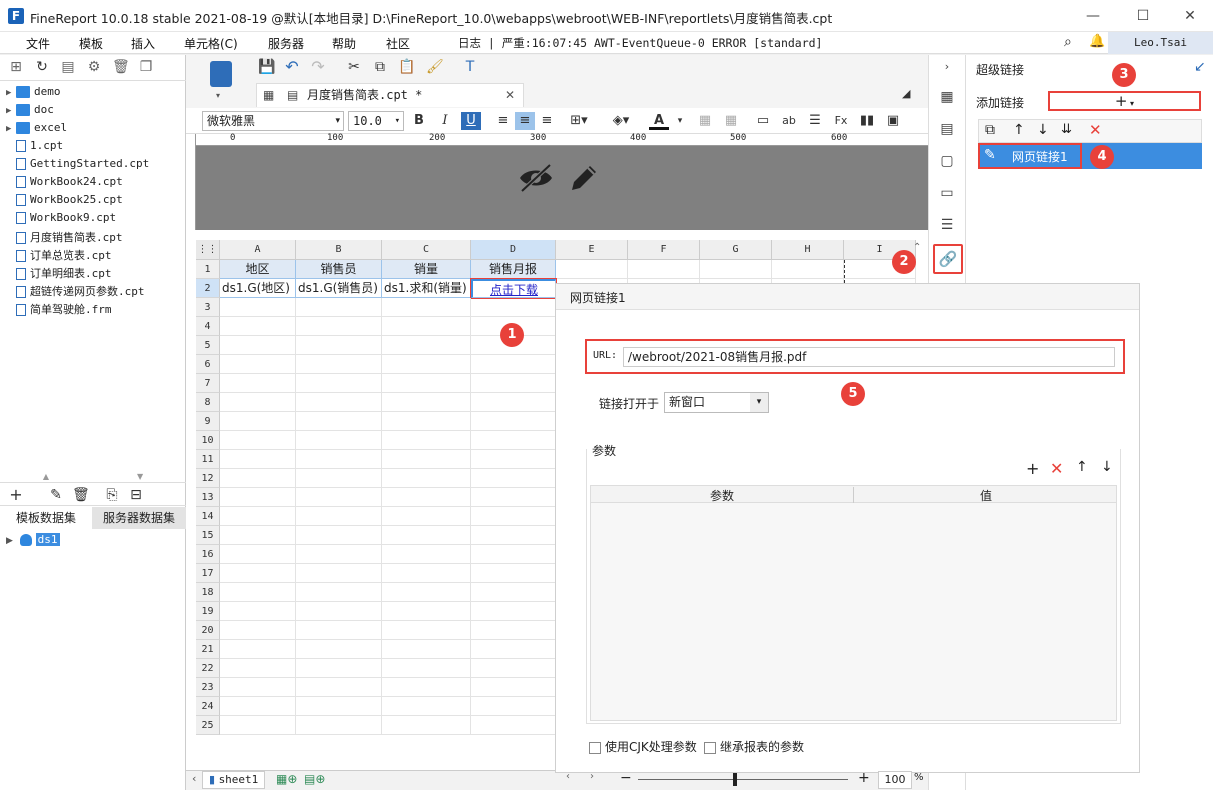 This screenshot has height=790, width=1213. I want to click on sheet-tab: ▮ sheet1, so click(234, 780).